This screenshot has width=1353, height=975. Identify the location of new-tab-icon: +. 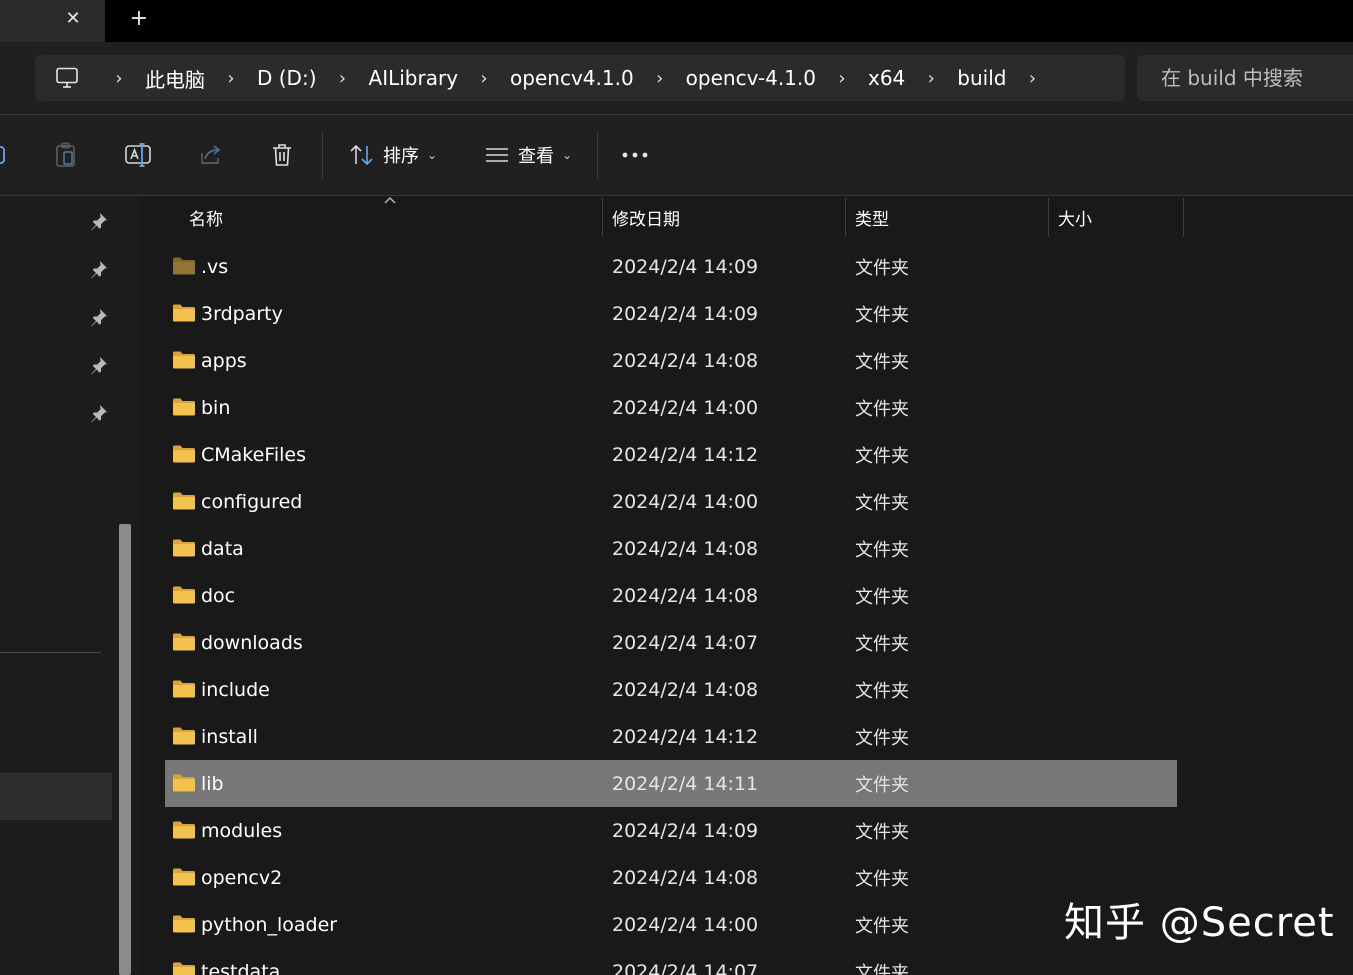
(139, 18).